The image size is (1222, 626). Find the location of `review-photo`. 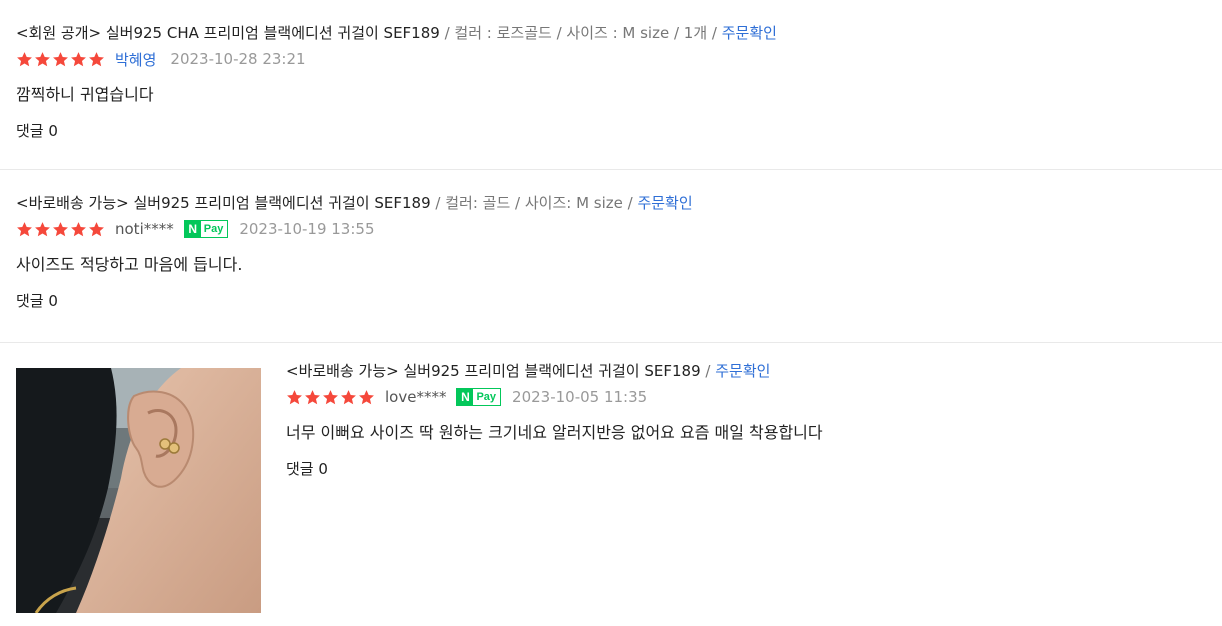

review-photo is located at coordinates (138, 490).